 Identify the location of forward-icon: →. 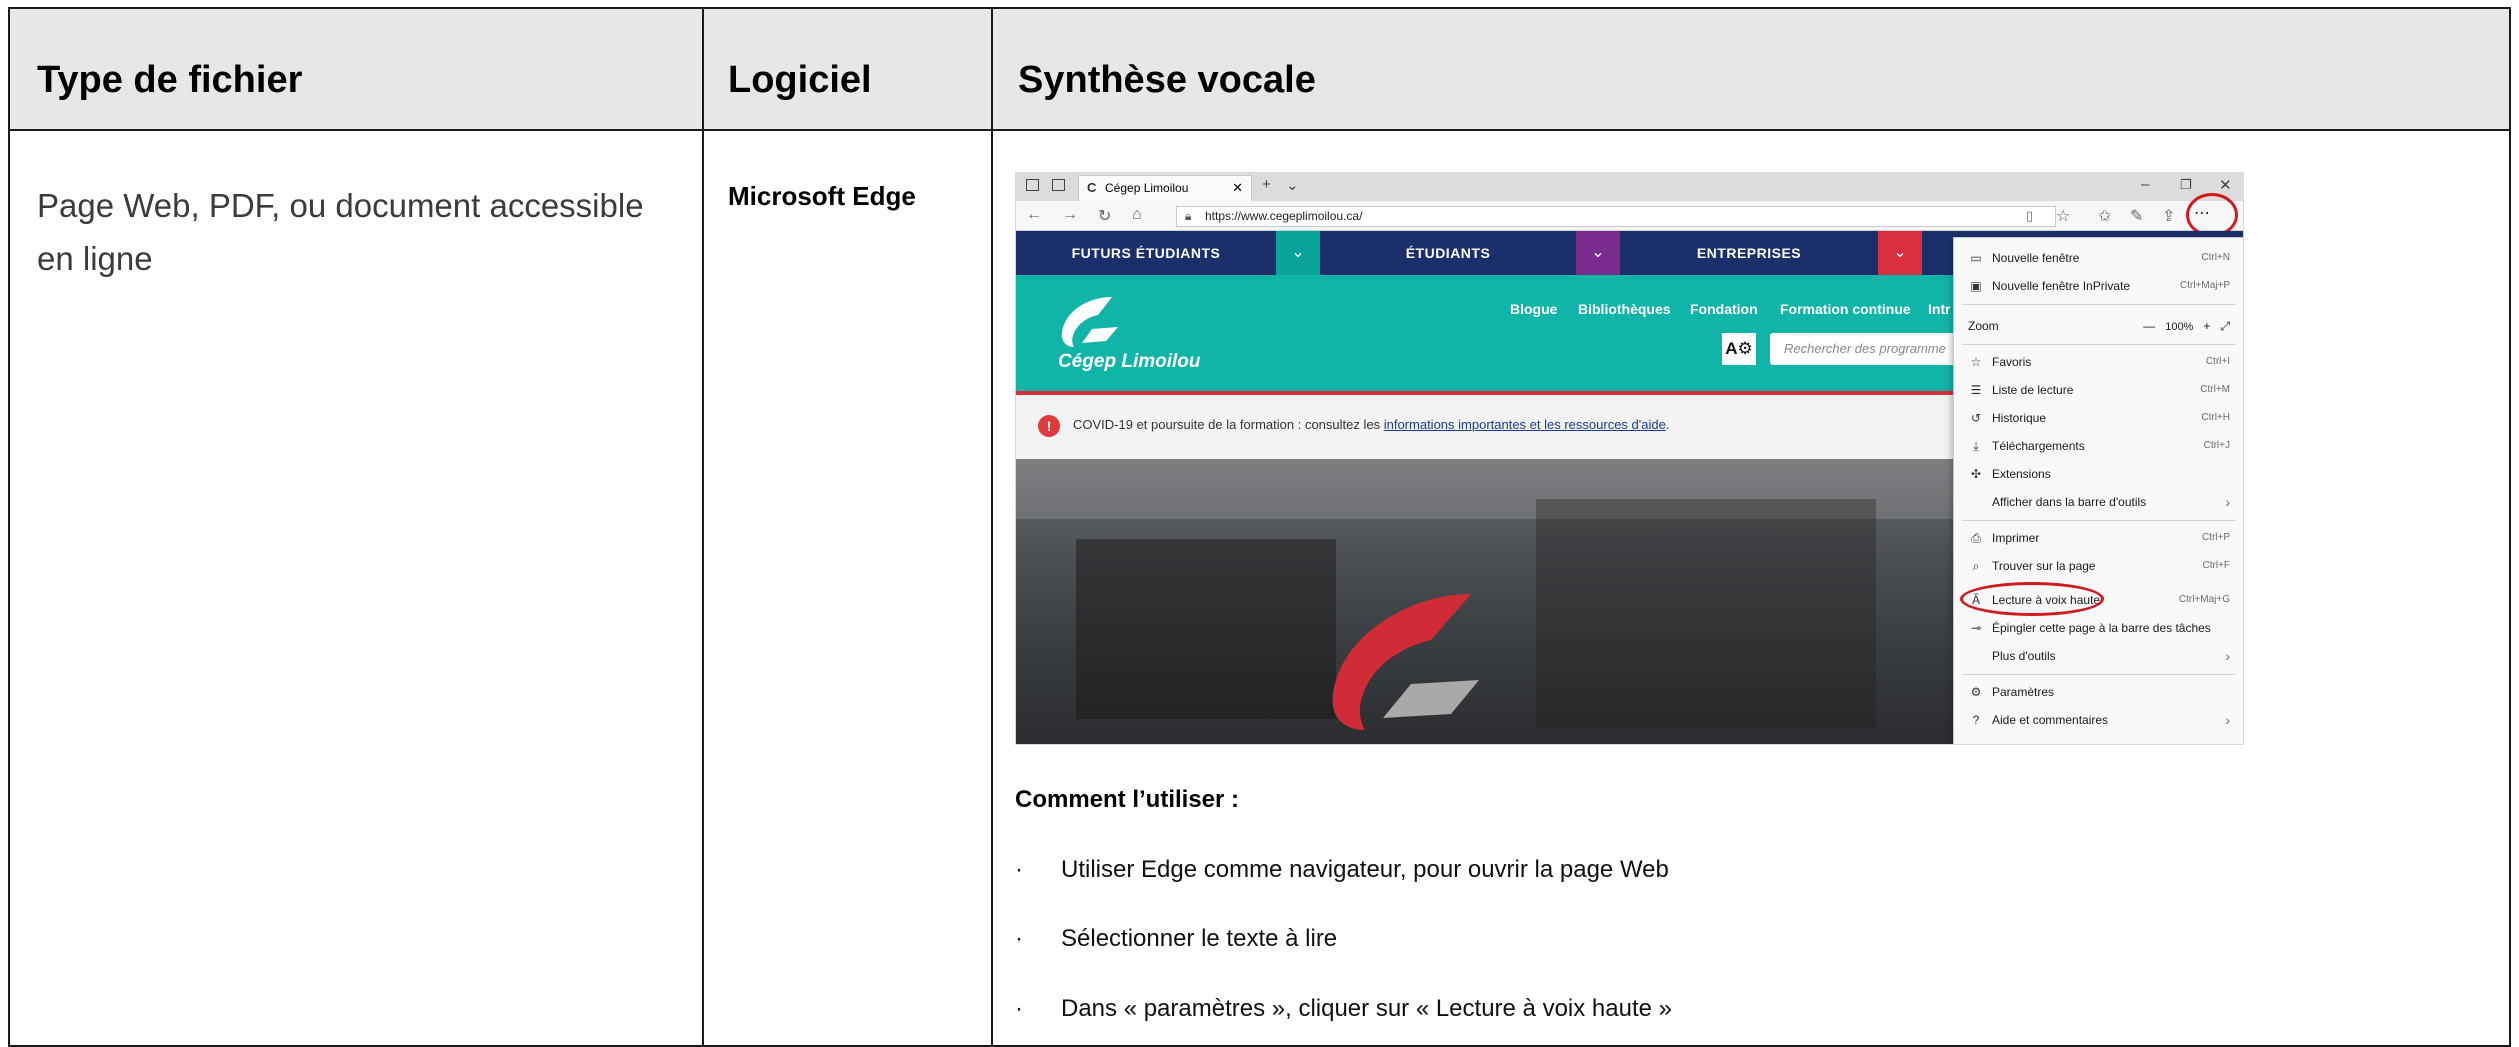
(1070, 215).